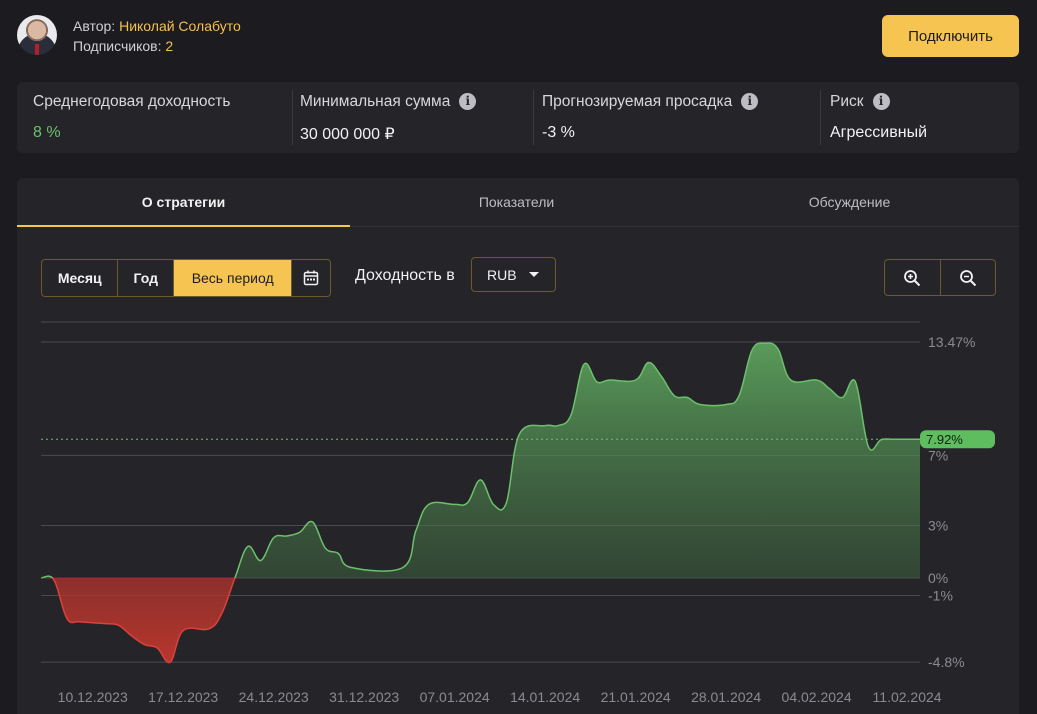 Image resolution: width=1037 pixels, height=714 pixels. Describe the element at coordinates (726, 697) in the screenshot. I see `x-tick-label: 28.01.2024` at that location.